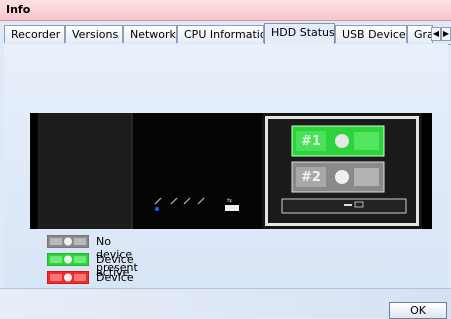 The height and width of the screenshot is (319, 451). Describe the element at coordinates (197, 171) in the screenshot. I see `chassis-center-panel` at that location.